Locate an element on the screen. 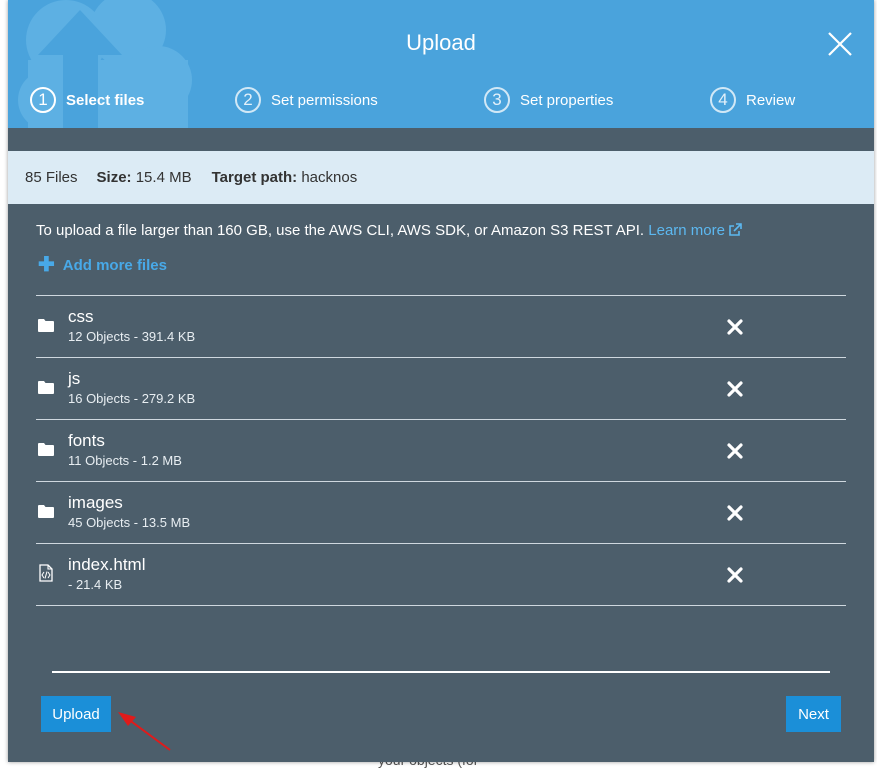  file-name: images is located at coordinates (95, 502).